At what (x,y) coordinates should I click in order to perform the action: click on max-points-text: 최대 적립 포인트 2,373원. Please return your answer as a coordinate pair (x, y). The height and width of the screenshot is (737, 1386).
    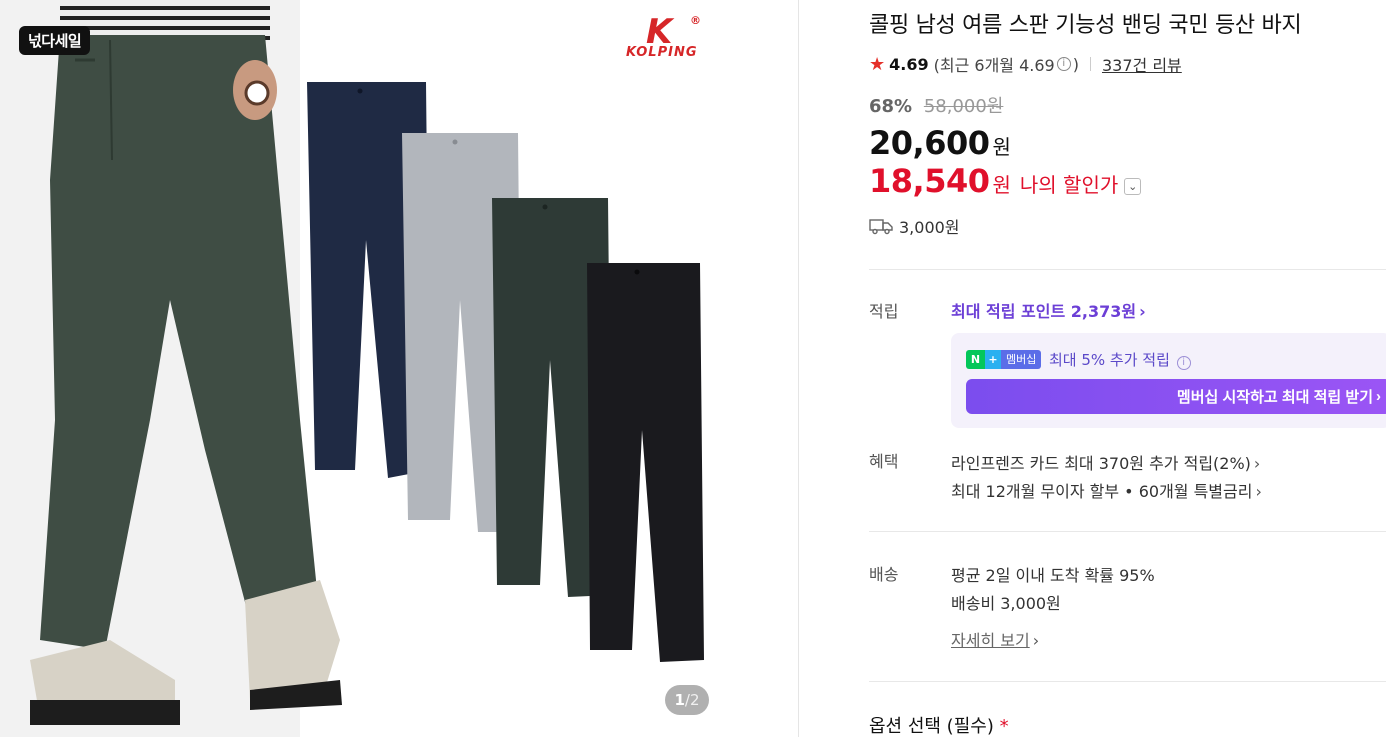
    Looking at the image, I should click on (1044, 311).